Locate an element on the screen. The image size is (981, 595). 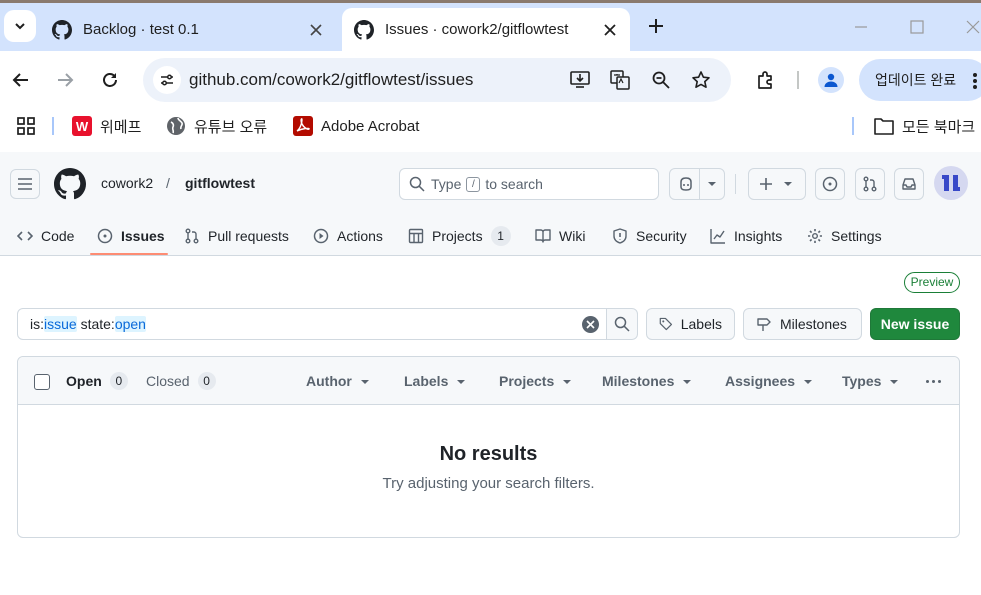
book-icon is located at coordinates (543, 236).